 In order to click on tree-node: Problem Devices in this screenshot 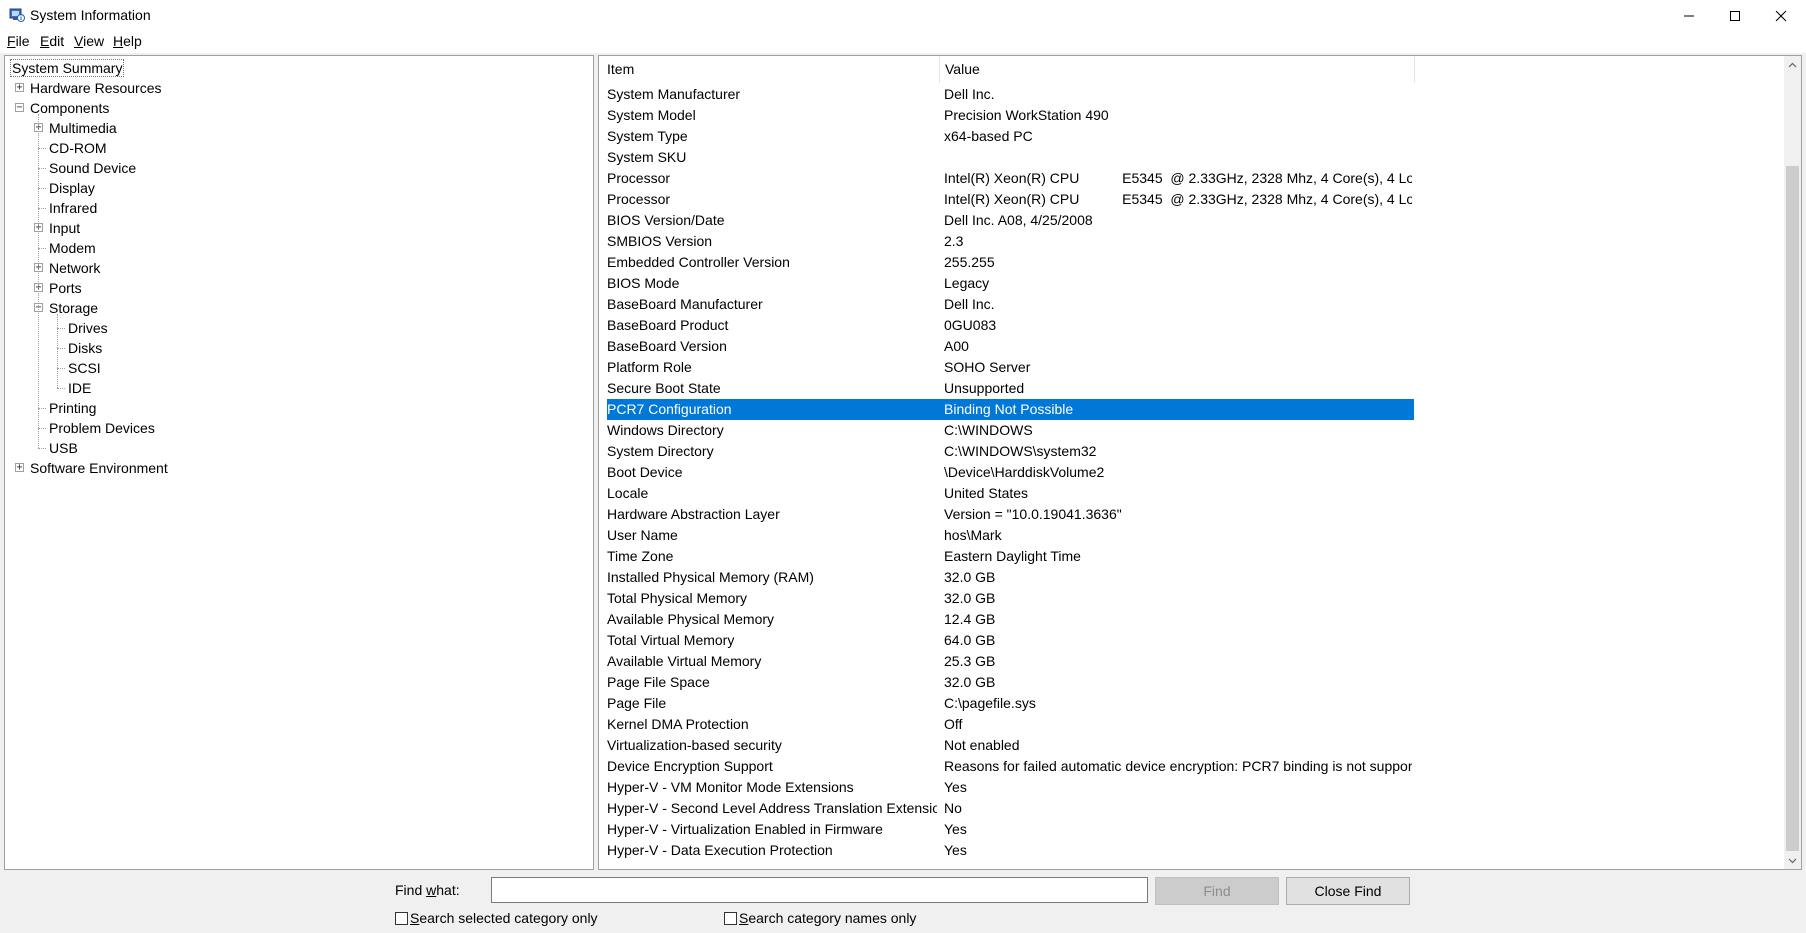, I will do `click(102, 428)`.